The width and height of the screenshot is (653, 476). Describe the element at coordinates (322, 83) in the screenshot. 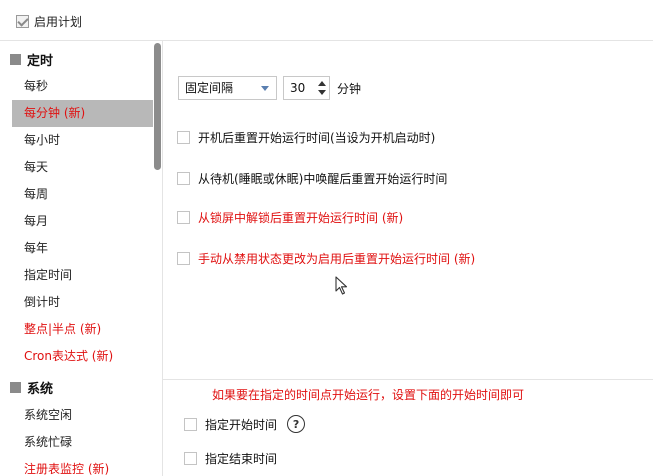

I see `stepper-up-icon` at that location.